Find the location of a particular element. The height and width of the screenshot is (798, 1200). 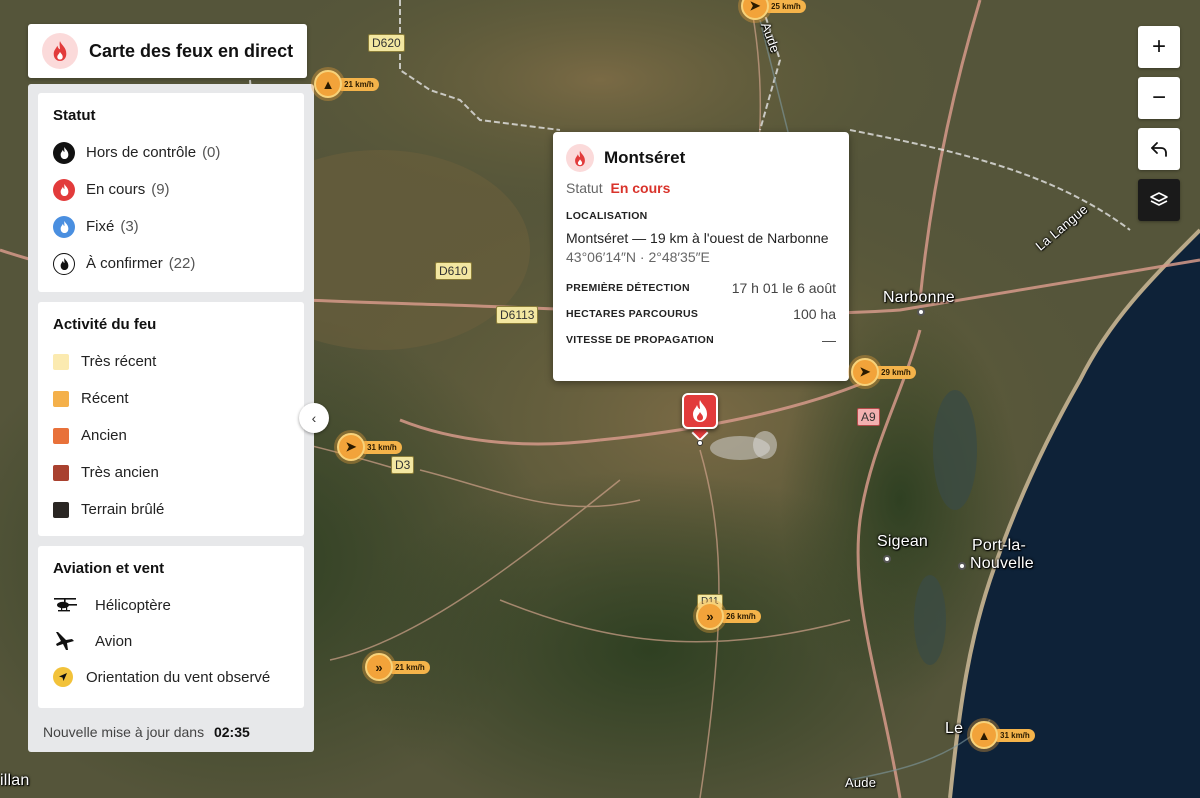

activity-section-title: Activité du feu is located at coordinates (105, 324).